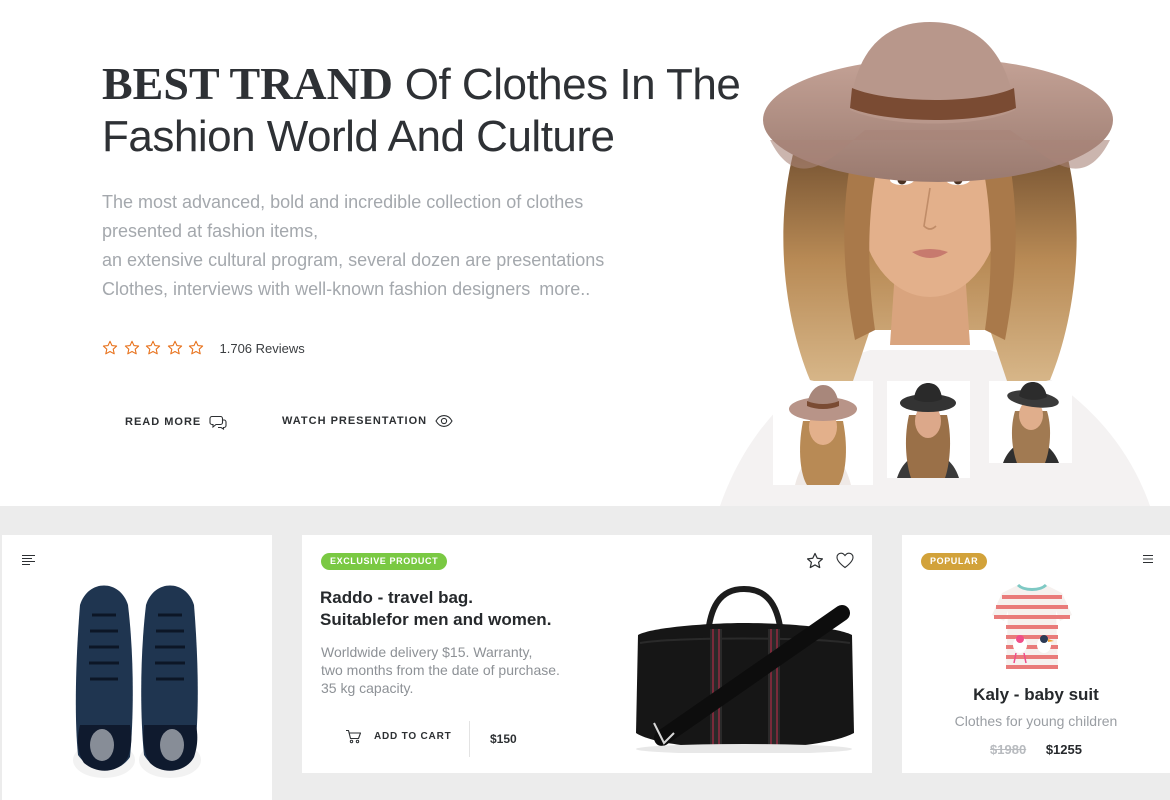 This screenshot has height=800, width=1170. I want to click on watch-presentation-button: WATCH PRESENTATION, so click(367, 421).